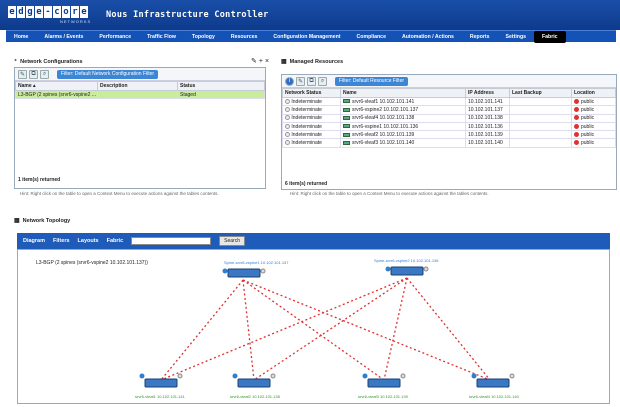 This screenshot has height=407, width=620. I want to click on cell-name: srvr6-vleaf3 10.102.101.140, so click(403, 143).